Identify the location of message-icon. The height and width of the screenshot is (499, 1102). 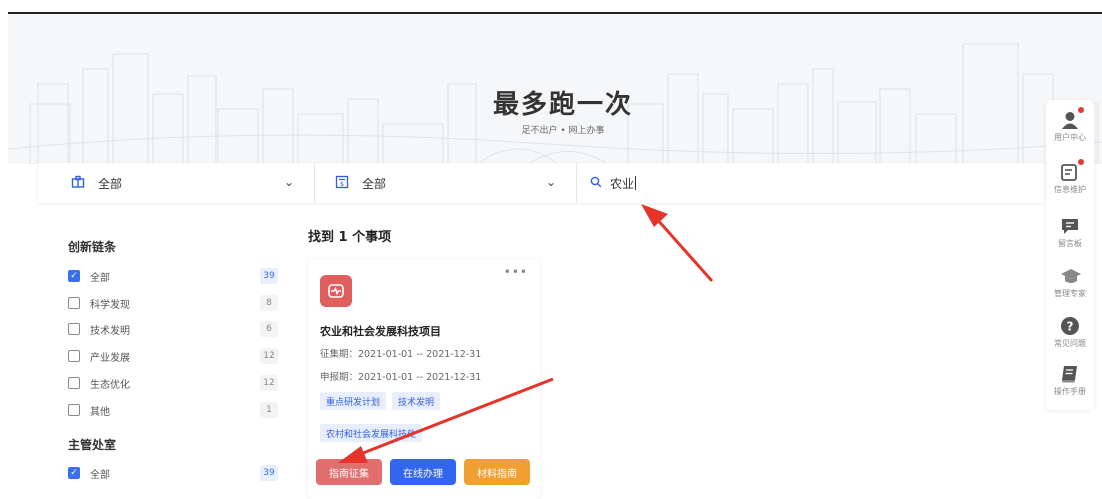
(1070, 226).